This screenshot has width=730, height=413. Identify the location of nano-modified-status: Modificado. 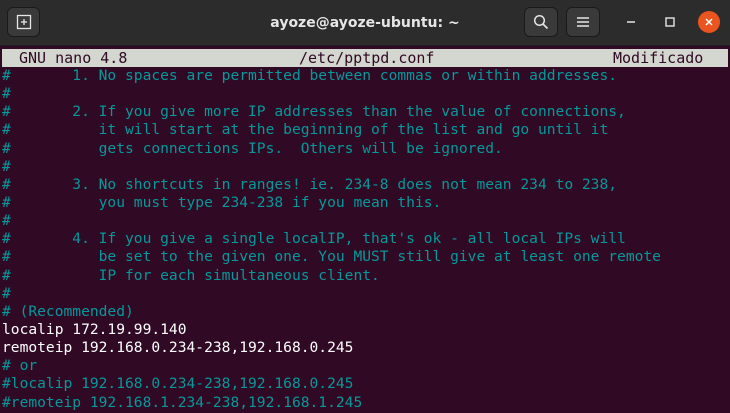
(658, 58).